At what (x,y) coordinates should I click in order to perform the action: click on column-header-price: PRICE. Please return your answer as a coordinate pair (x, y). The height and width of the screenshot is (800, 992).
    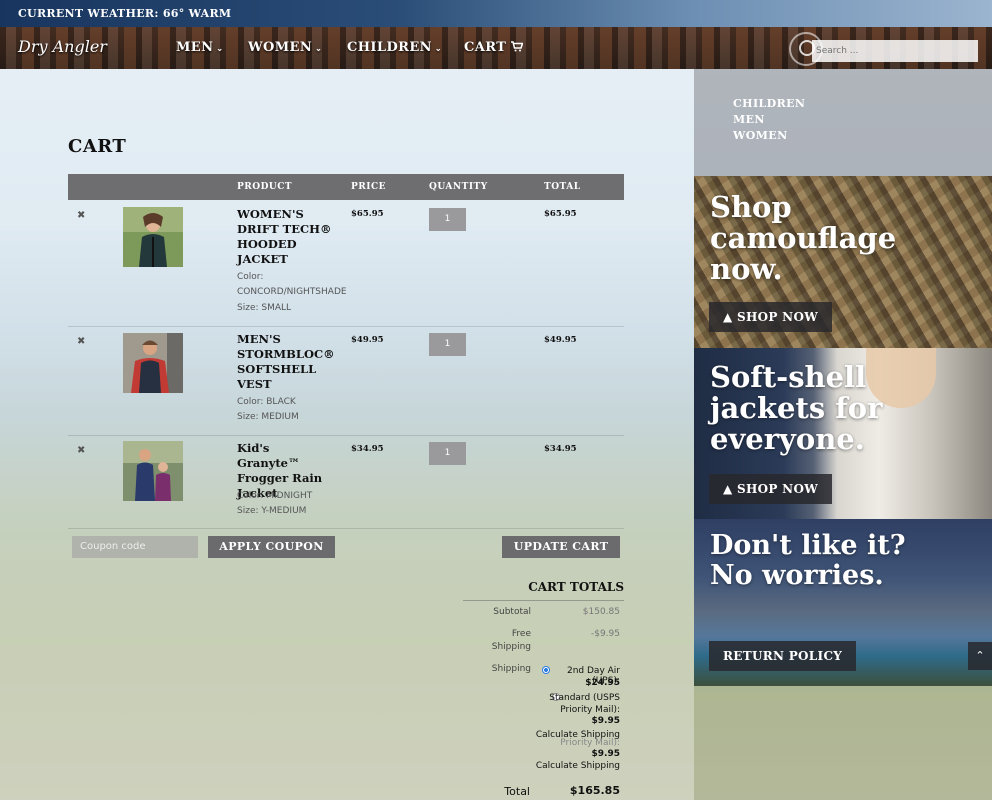
    Looking at the image, I should click on (368, 187).